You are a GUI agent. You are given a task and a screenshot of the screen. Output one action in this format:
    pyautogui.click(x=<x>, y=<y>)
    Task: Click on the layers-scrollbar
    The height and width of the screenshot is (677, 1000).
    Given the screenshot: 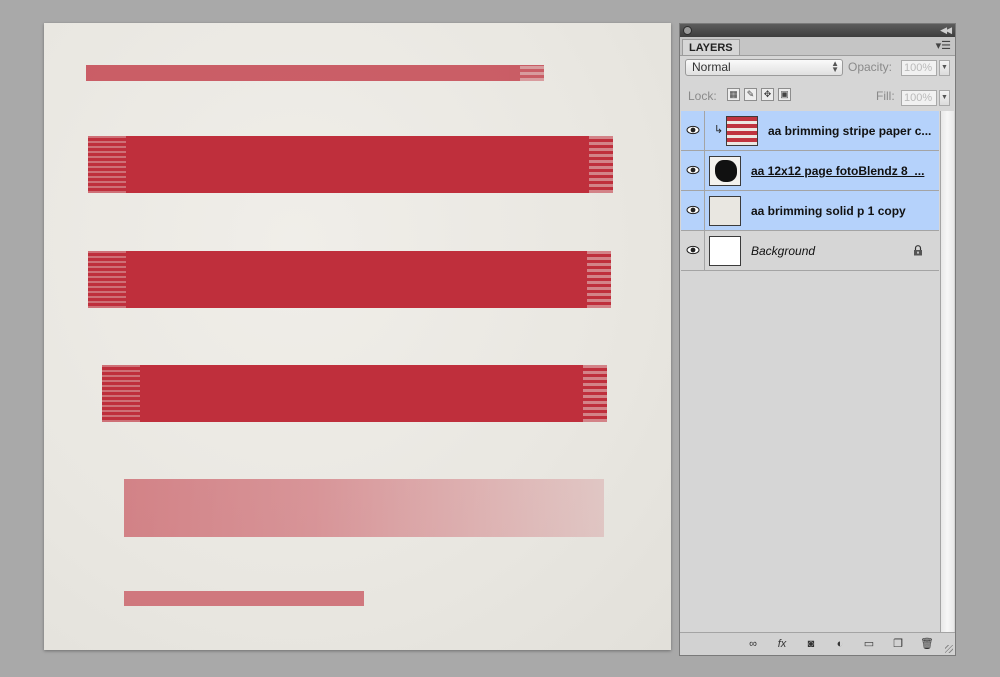 What is the action you would take?
    pyautogui.click(x=947, y=372)
    